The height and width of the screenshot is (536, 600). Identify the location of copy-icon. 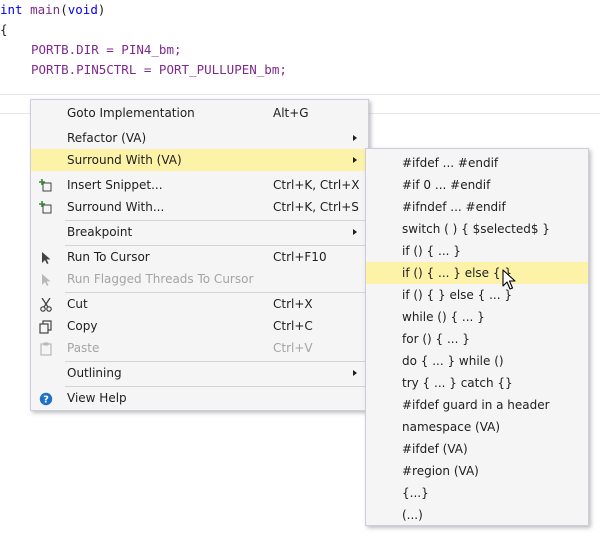
(45, 326).